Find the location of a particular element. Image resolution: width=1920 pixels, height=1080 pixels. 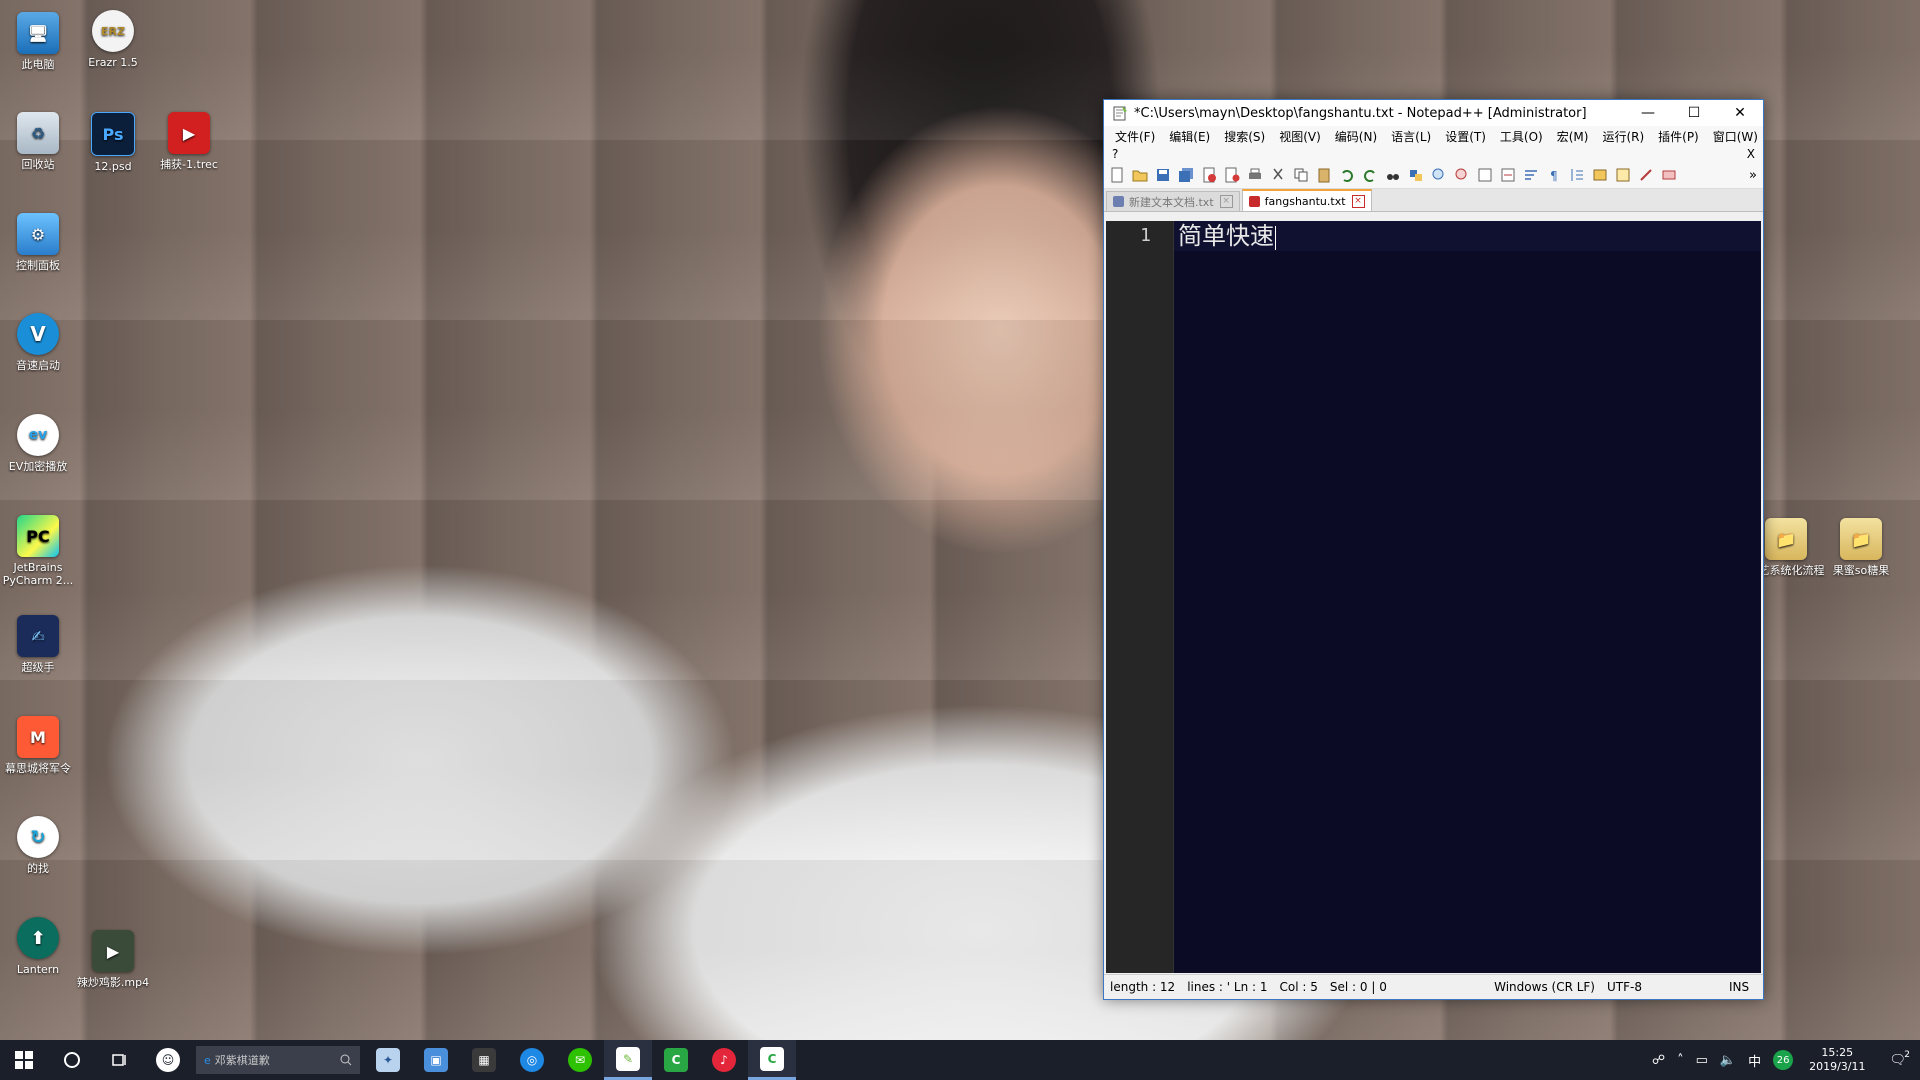

save-all-icon is located at coordinates (1186, 175).